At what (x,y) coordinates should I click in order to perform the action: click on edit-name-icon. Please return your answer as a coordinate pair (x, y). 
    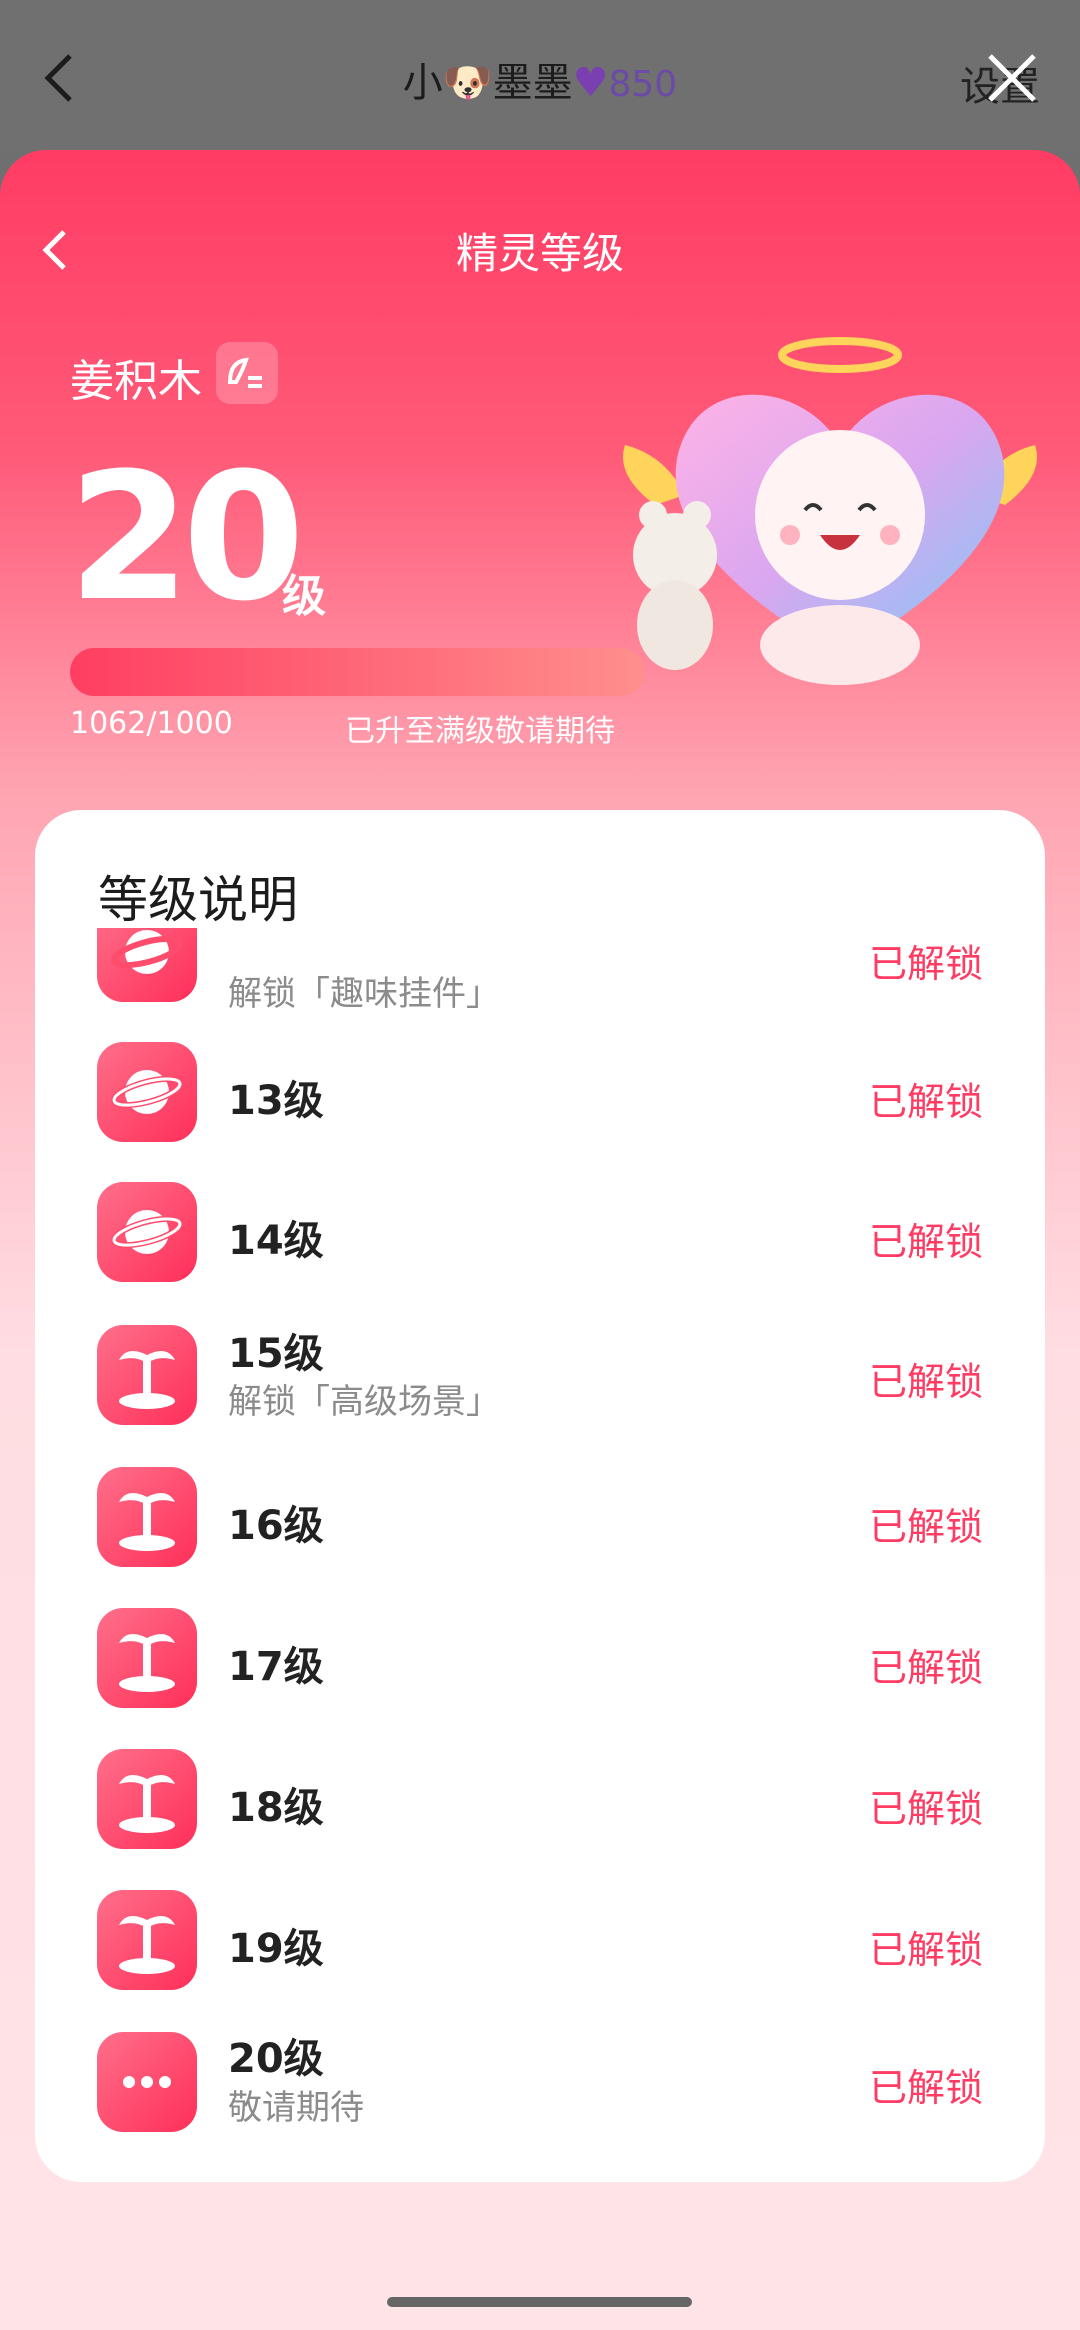
    Looking at the image, I should click on (247, 373).